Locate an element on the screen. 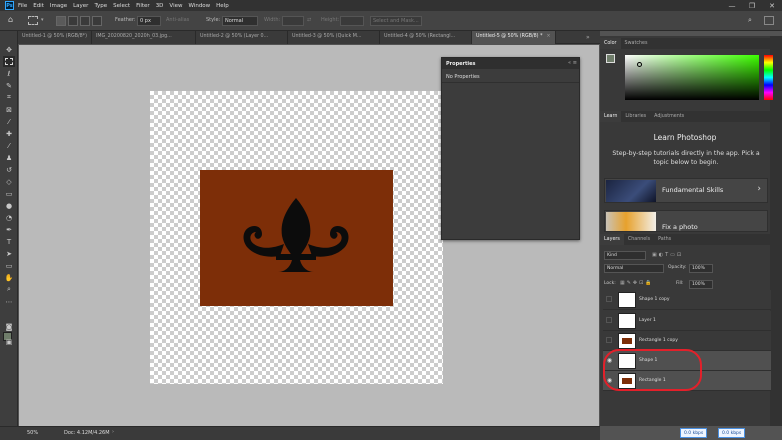  fill-input: 100% is located at coordinates (701, 284).